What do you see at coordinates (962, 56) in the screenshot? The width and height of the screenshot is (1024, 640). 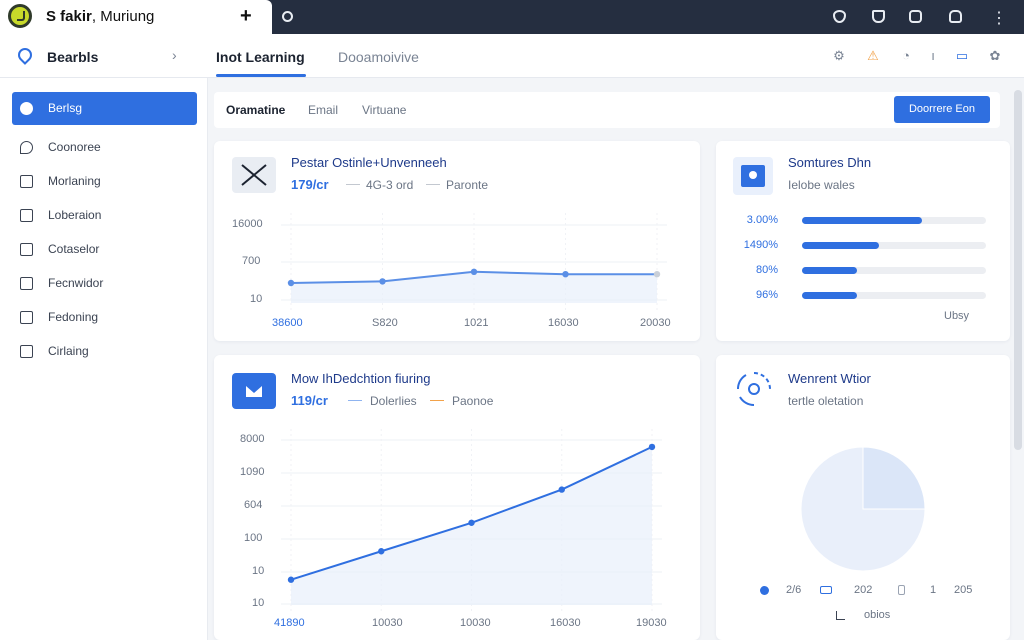 I see `monitor-icon: ▭` at bounding box center [962, 56].